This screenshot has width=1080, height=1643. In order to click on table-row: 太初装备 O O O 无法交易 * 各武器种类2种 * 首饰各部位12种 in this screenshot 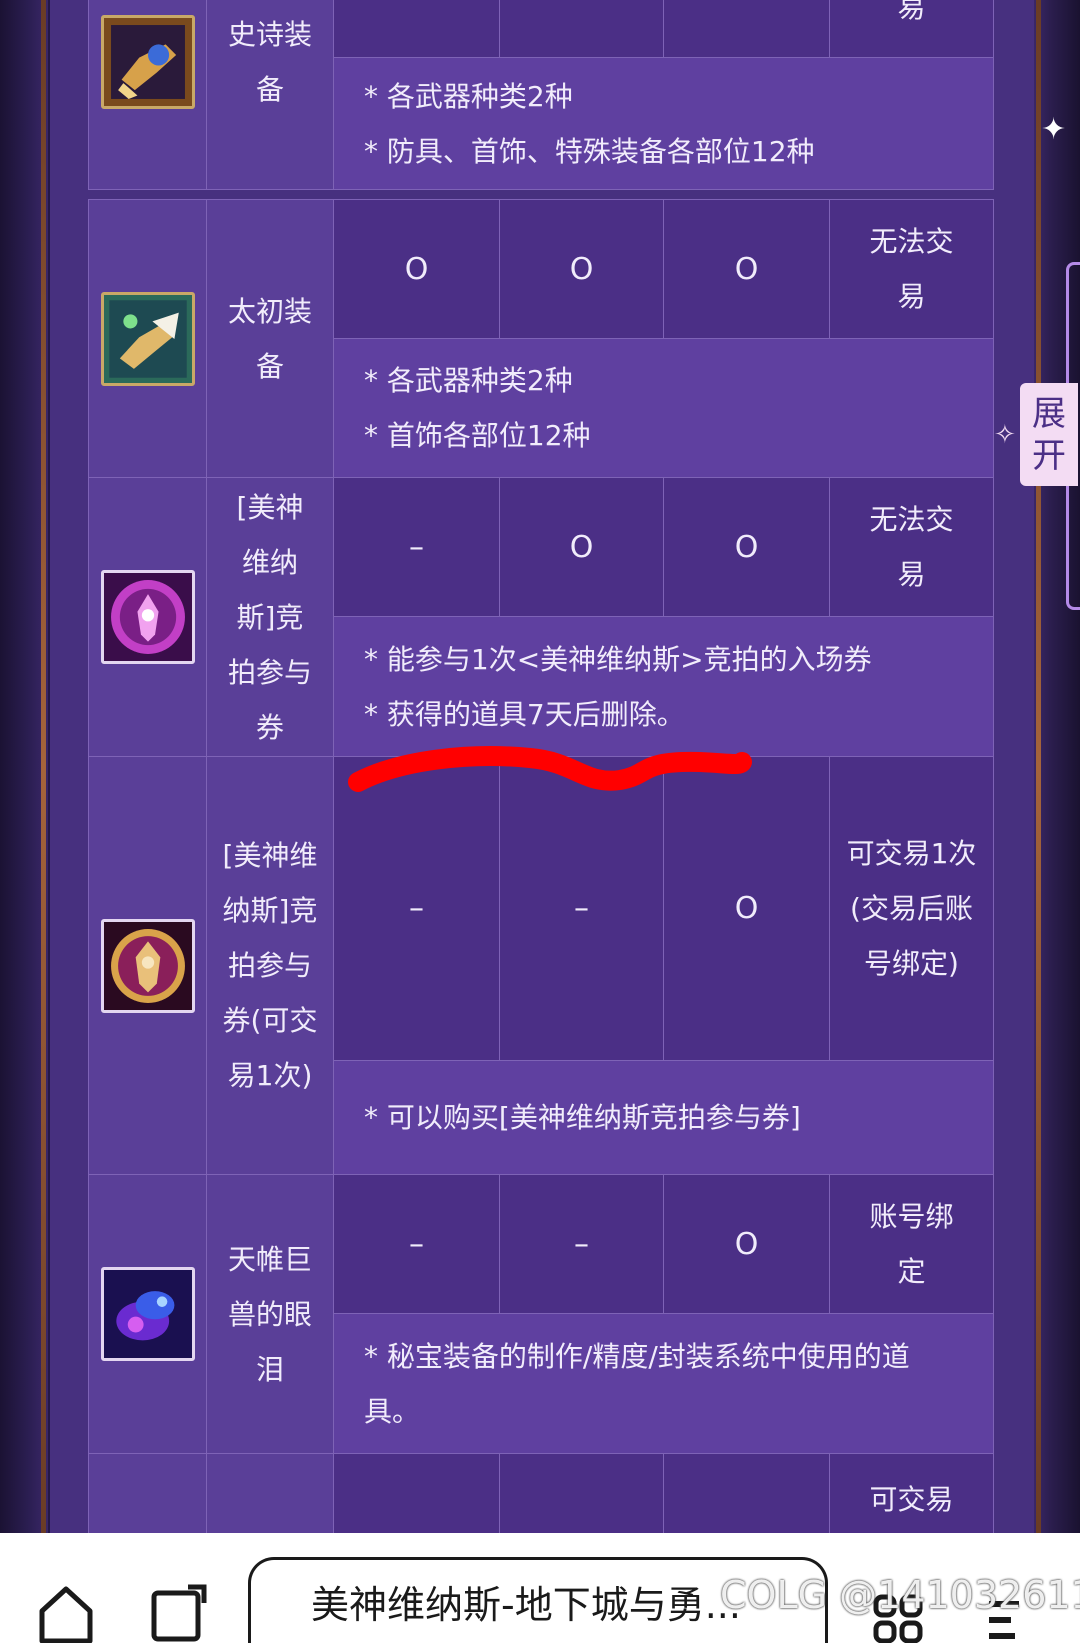, I will do `click(541, 338)`.